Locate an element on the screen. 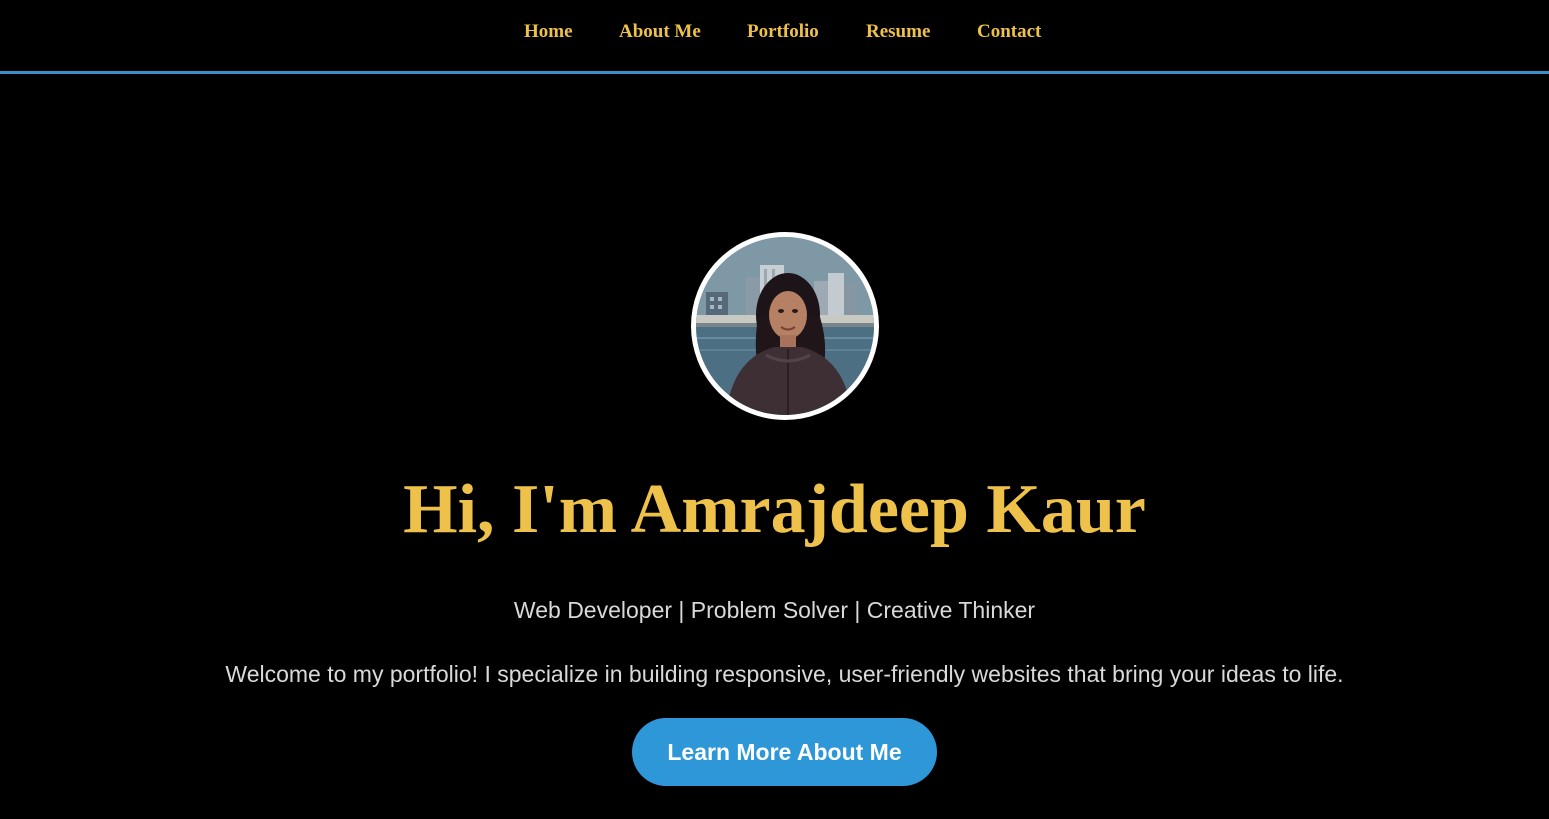 The image size is (1549, 819). learn-more-button: Learn More About Me is located at coordinates (784, 752).